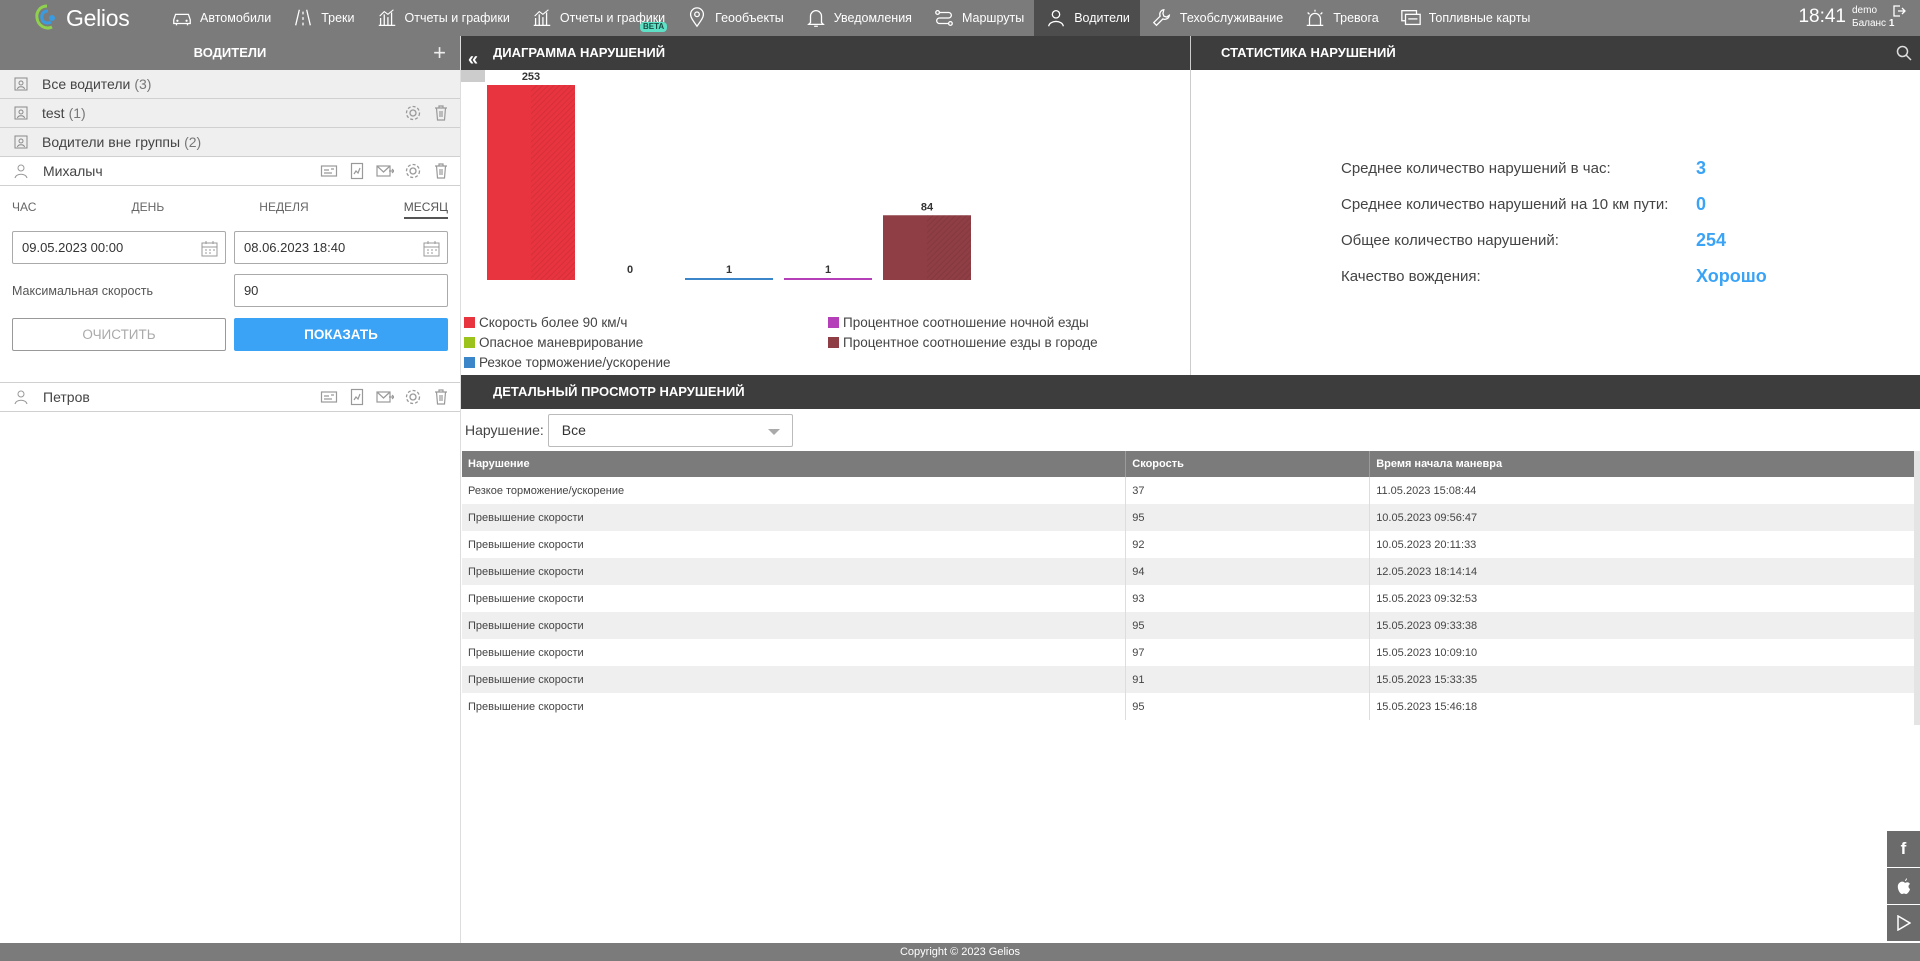 Image resolution: width=1920 pixels, height=961 pixels. I want to click on facebook-icon: f, so click(1903, 849).